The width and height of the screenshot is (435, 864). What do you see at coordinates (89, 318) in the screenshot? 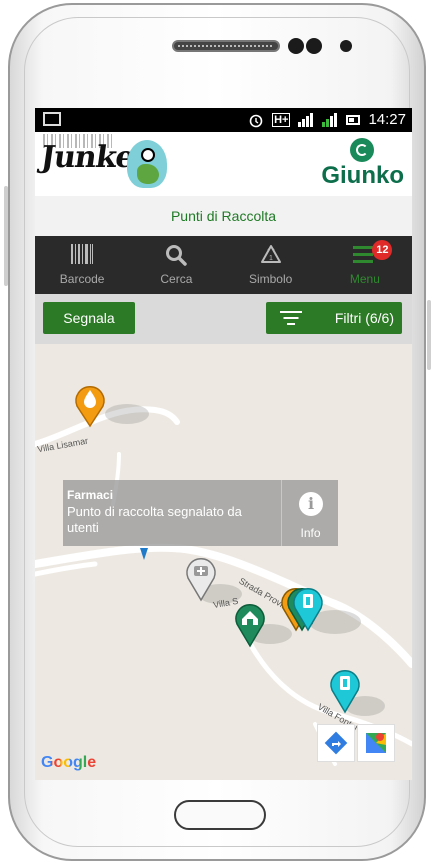
I see `report-button: Segnala` at bounding box center [89, 318].